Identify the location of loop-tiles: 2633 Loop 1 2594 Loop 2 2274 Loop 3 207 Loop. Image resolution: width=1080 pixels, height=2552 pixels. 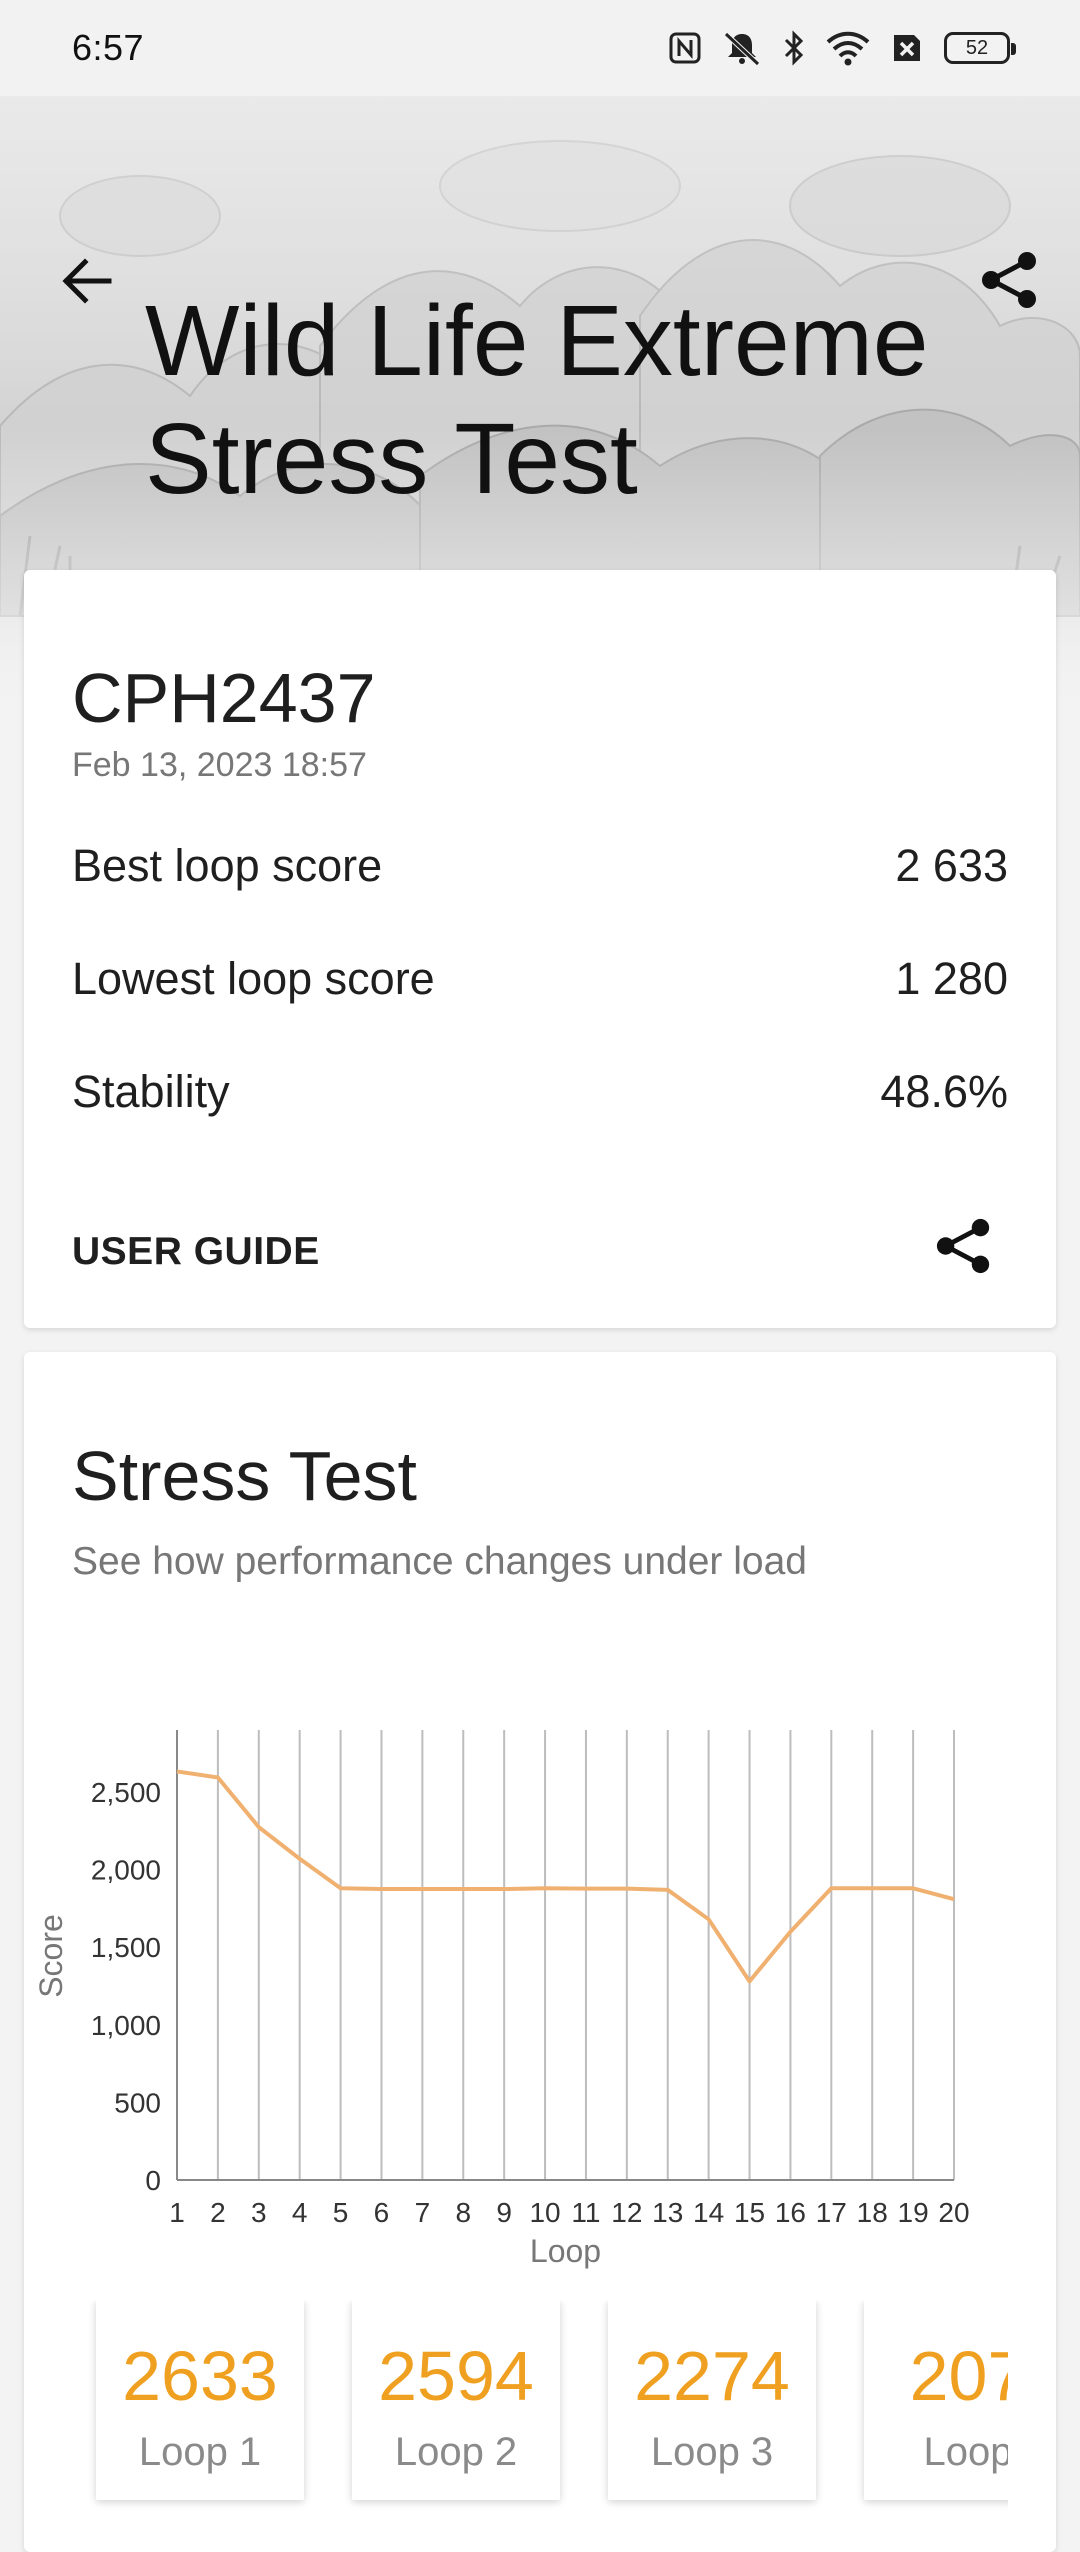
(540, 2410).